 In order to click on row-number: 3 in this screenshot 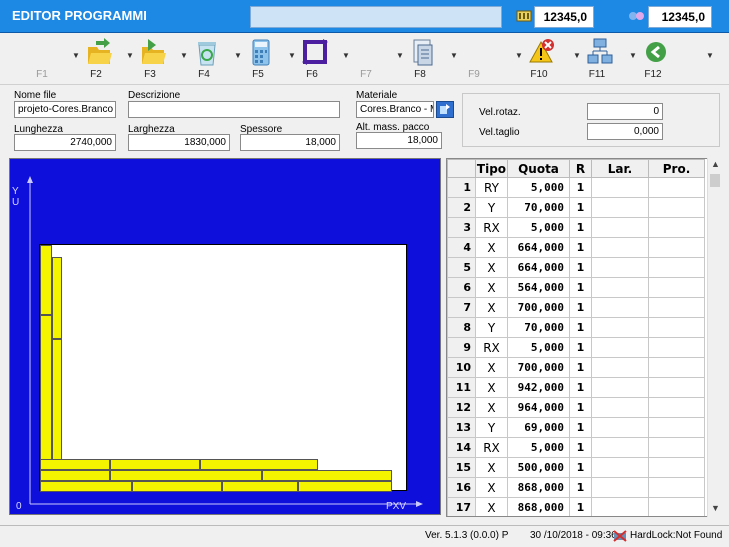, I will do `click(461, 227)`.